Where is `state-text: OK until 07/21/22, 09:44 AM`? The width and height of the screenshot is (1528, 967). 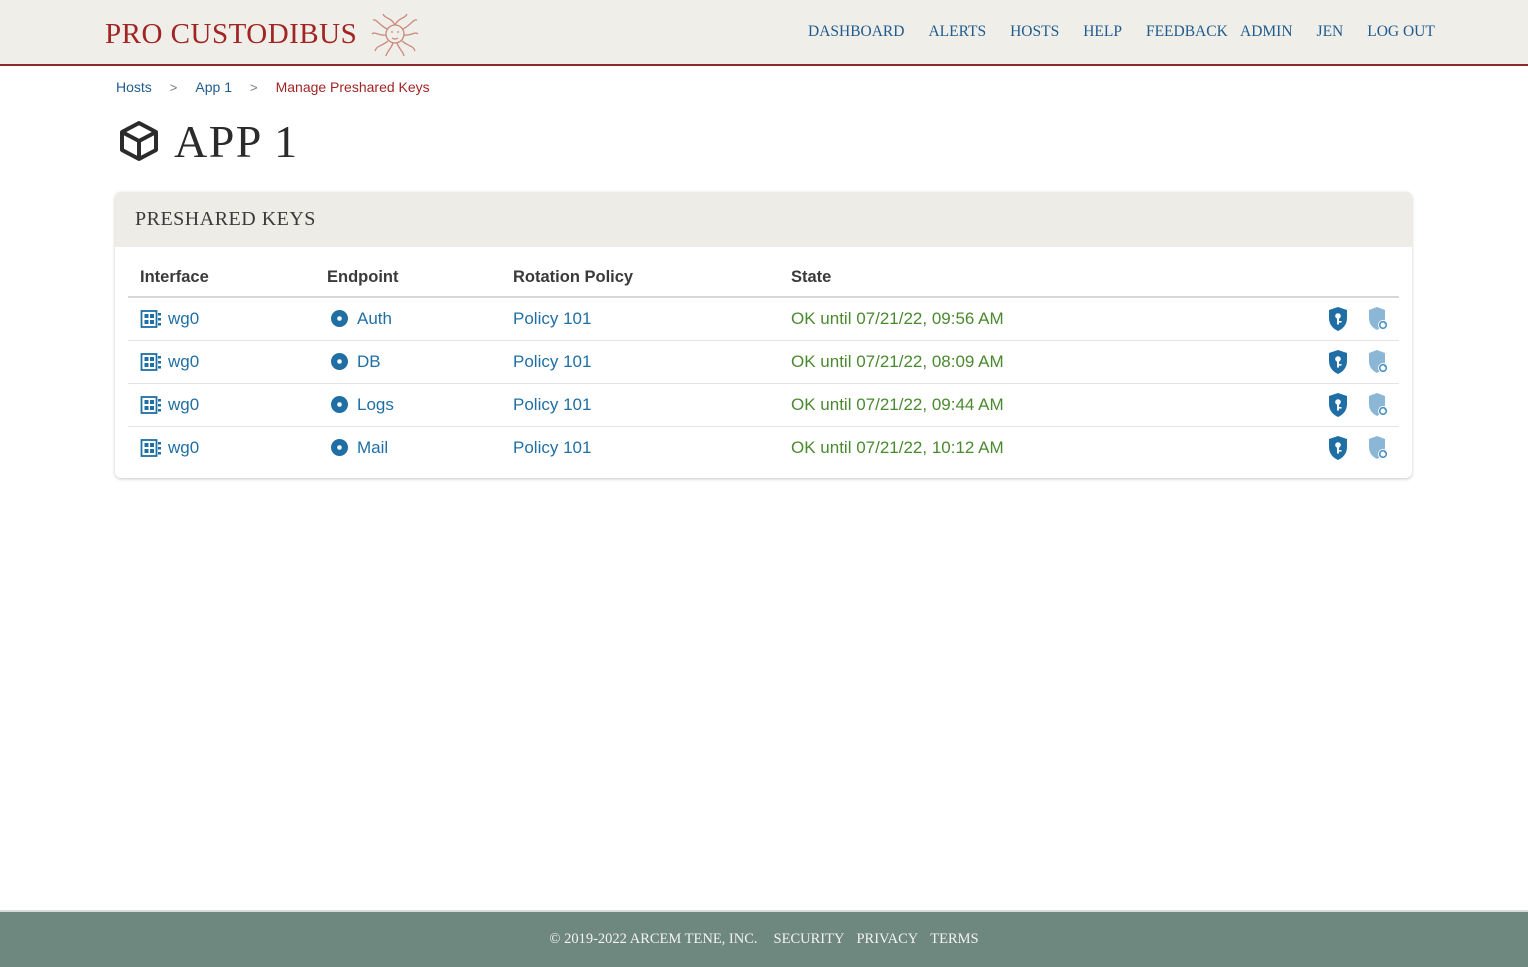
state-text: OK until 07/21/22, 09:44 AM is located at coordinates (897, 404).